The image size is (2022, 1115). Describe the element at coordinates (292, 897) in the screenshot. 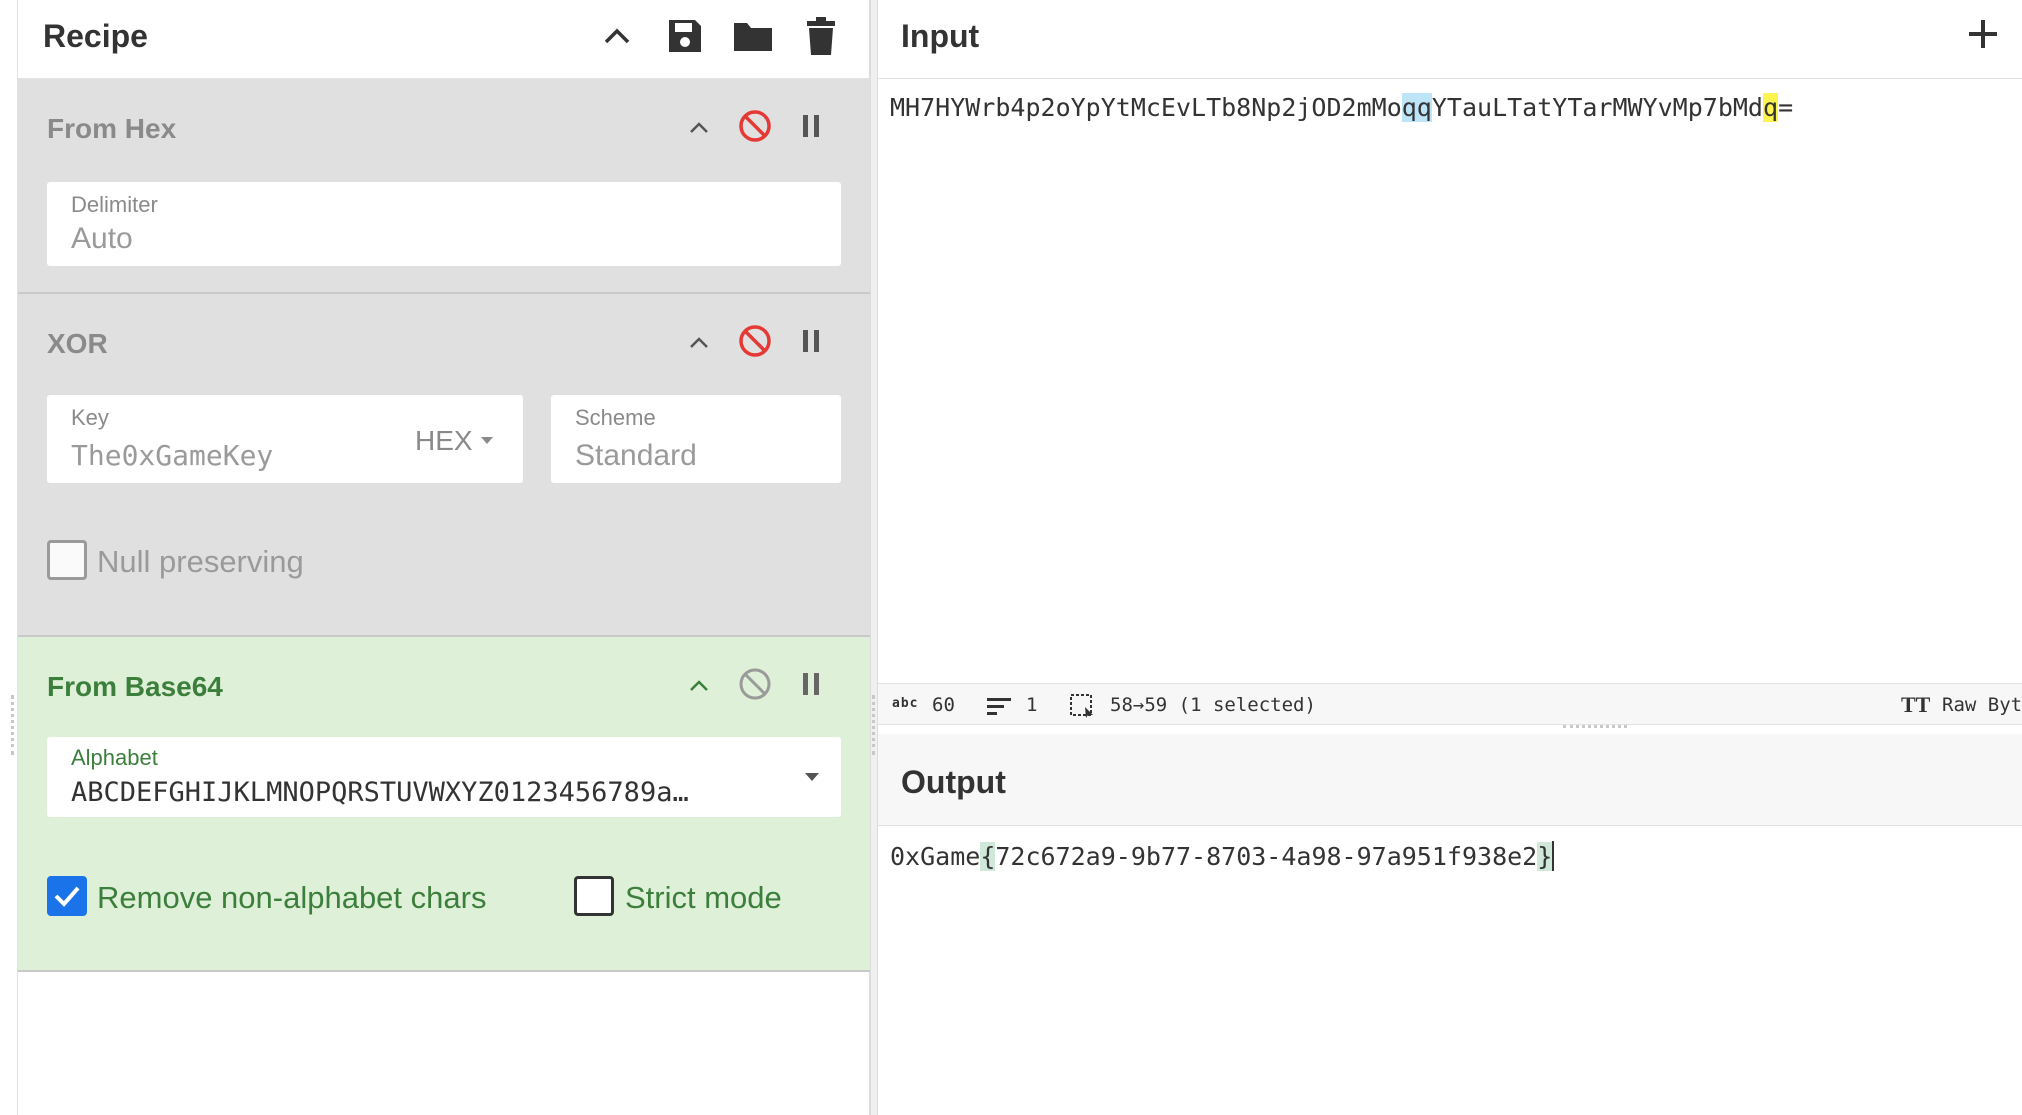

I see `remove-non-alphabet-label: Remove non-alphabet chars` at that location.